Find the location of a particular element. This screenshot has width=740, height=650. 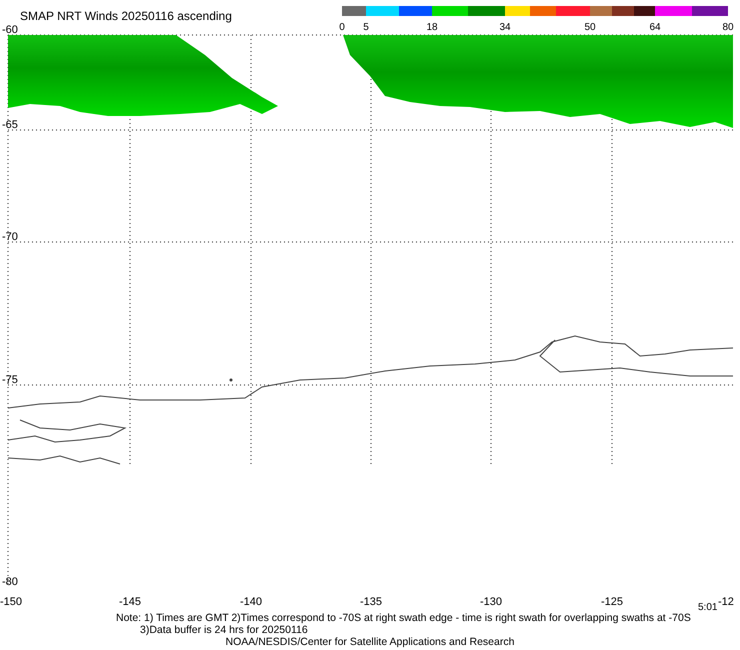

color-scale-label: 18 is located at coordinates (432, 27).